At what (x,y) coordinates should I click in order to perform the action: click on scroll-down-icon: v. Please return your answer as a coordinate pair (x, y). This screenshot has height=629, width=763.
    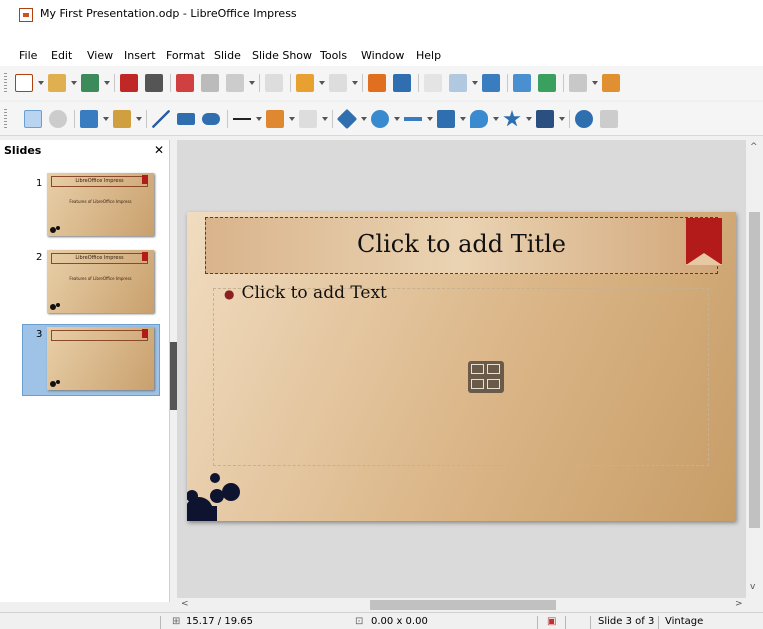
    Looking at the image, I should click on (752, 587).